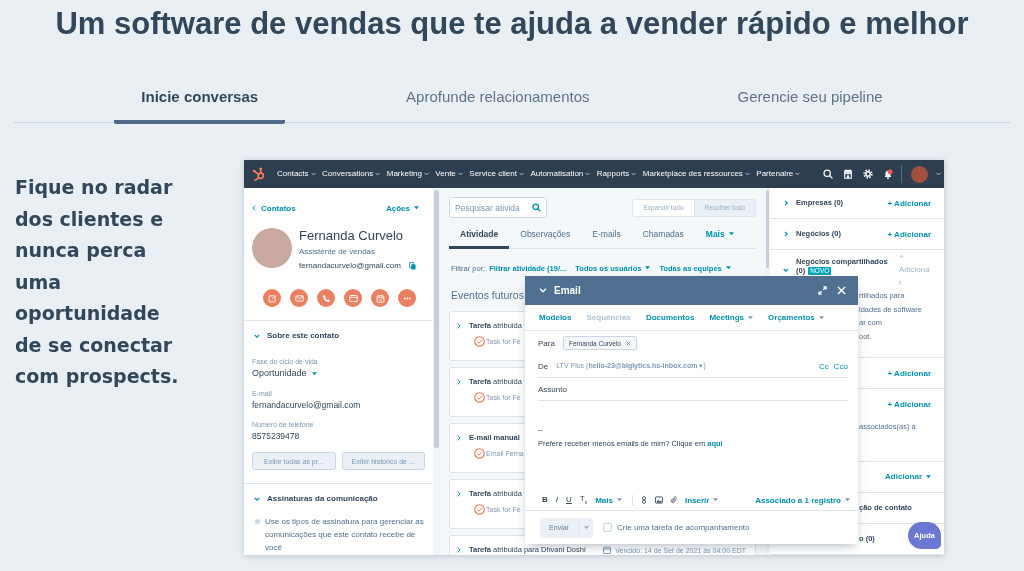 The width and height of the screenshot is (1024, 571). I want to click on call-button, so click(326, 298).